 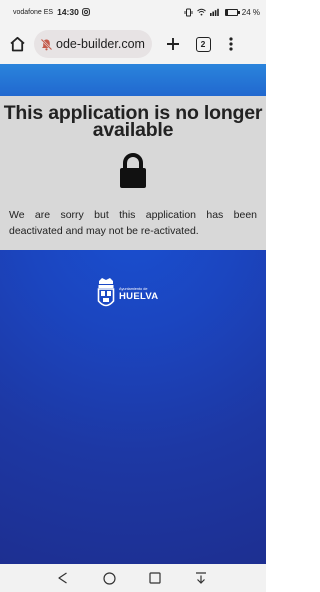 I want to click on logo-text: Ayuntamiento de HUELVA, so click(x=138, y=294).